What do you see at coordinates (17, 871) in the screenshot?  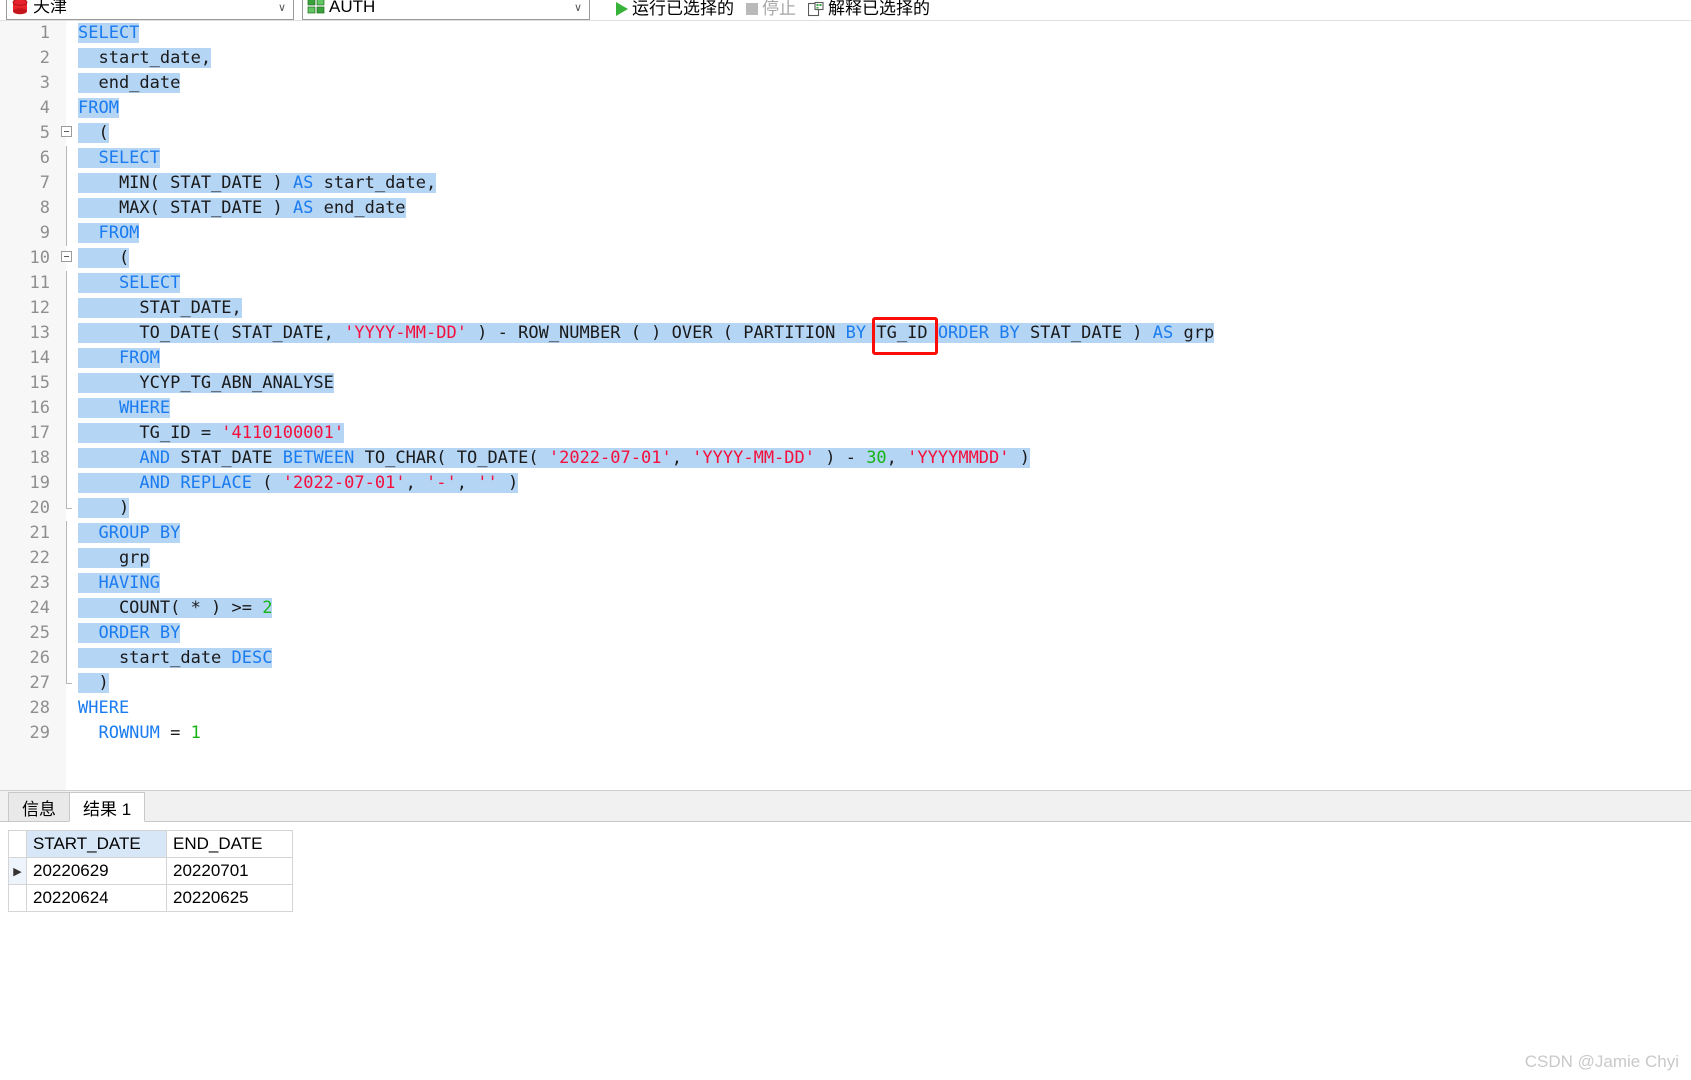 I see `row-marker: ▶` at bounding box center [17, 871].